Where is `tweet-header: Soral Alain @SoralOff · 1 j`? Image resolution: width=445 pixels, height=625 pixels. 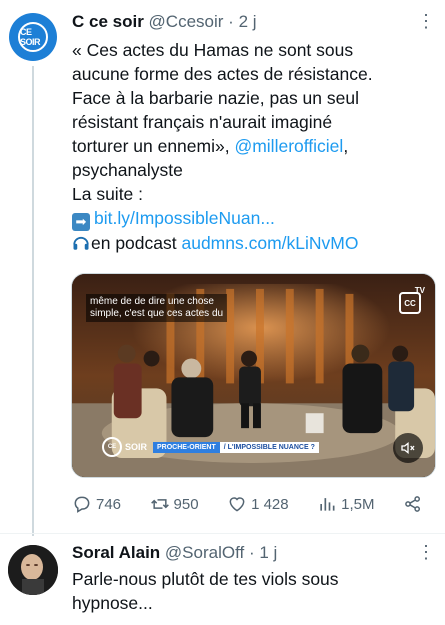
tweet-header: Soral Alain @SoralOff · 1 j is located at coordinates (174, 553).